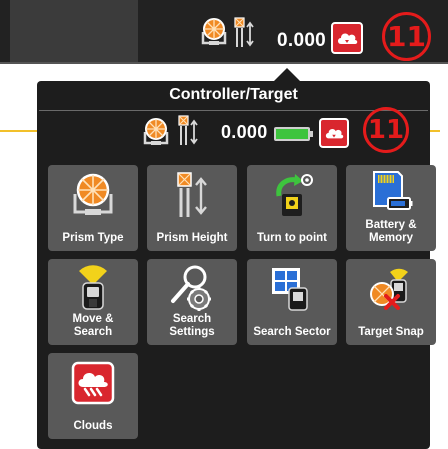 This screenshot has width=448, height=449. I want to click on battery-memory-icon, so click(391, 193).